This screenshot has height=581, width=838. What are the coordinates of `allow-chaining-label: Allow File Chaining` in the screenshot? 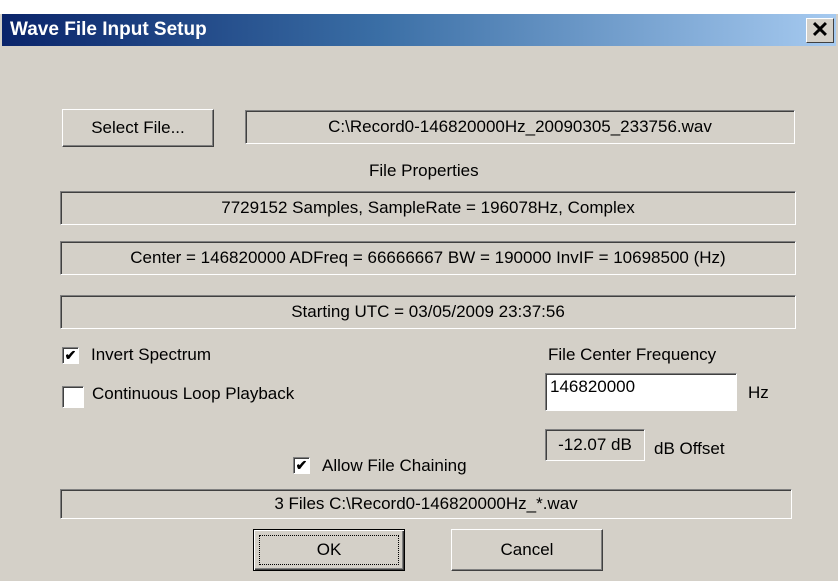 It's located at (394, 466).